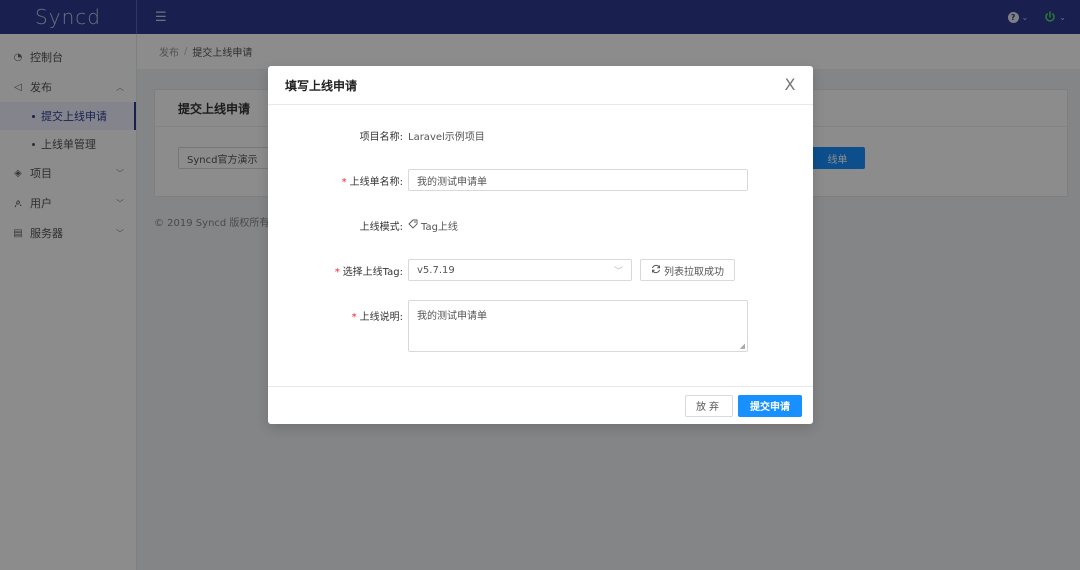 The image size is (1080, 570). Describe the element at coordinates (540, 405) in the screenshot. I see `modal-footer: 放弃 提交申请` at that location.